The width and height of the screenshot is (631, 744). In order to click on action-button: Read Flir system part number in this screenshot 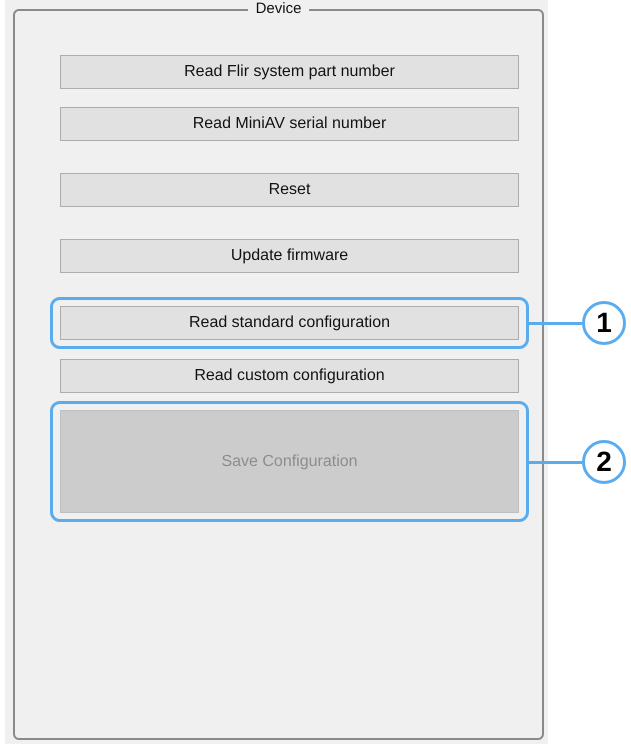, I will do `click(289, 72)`.